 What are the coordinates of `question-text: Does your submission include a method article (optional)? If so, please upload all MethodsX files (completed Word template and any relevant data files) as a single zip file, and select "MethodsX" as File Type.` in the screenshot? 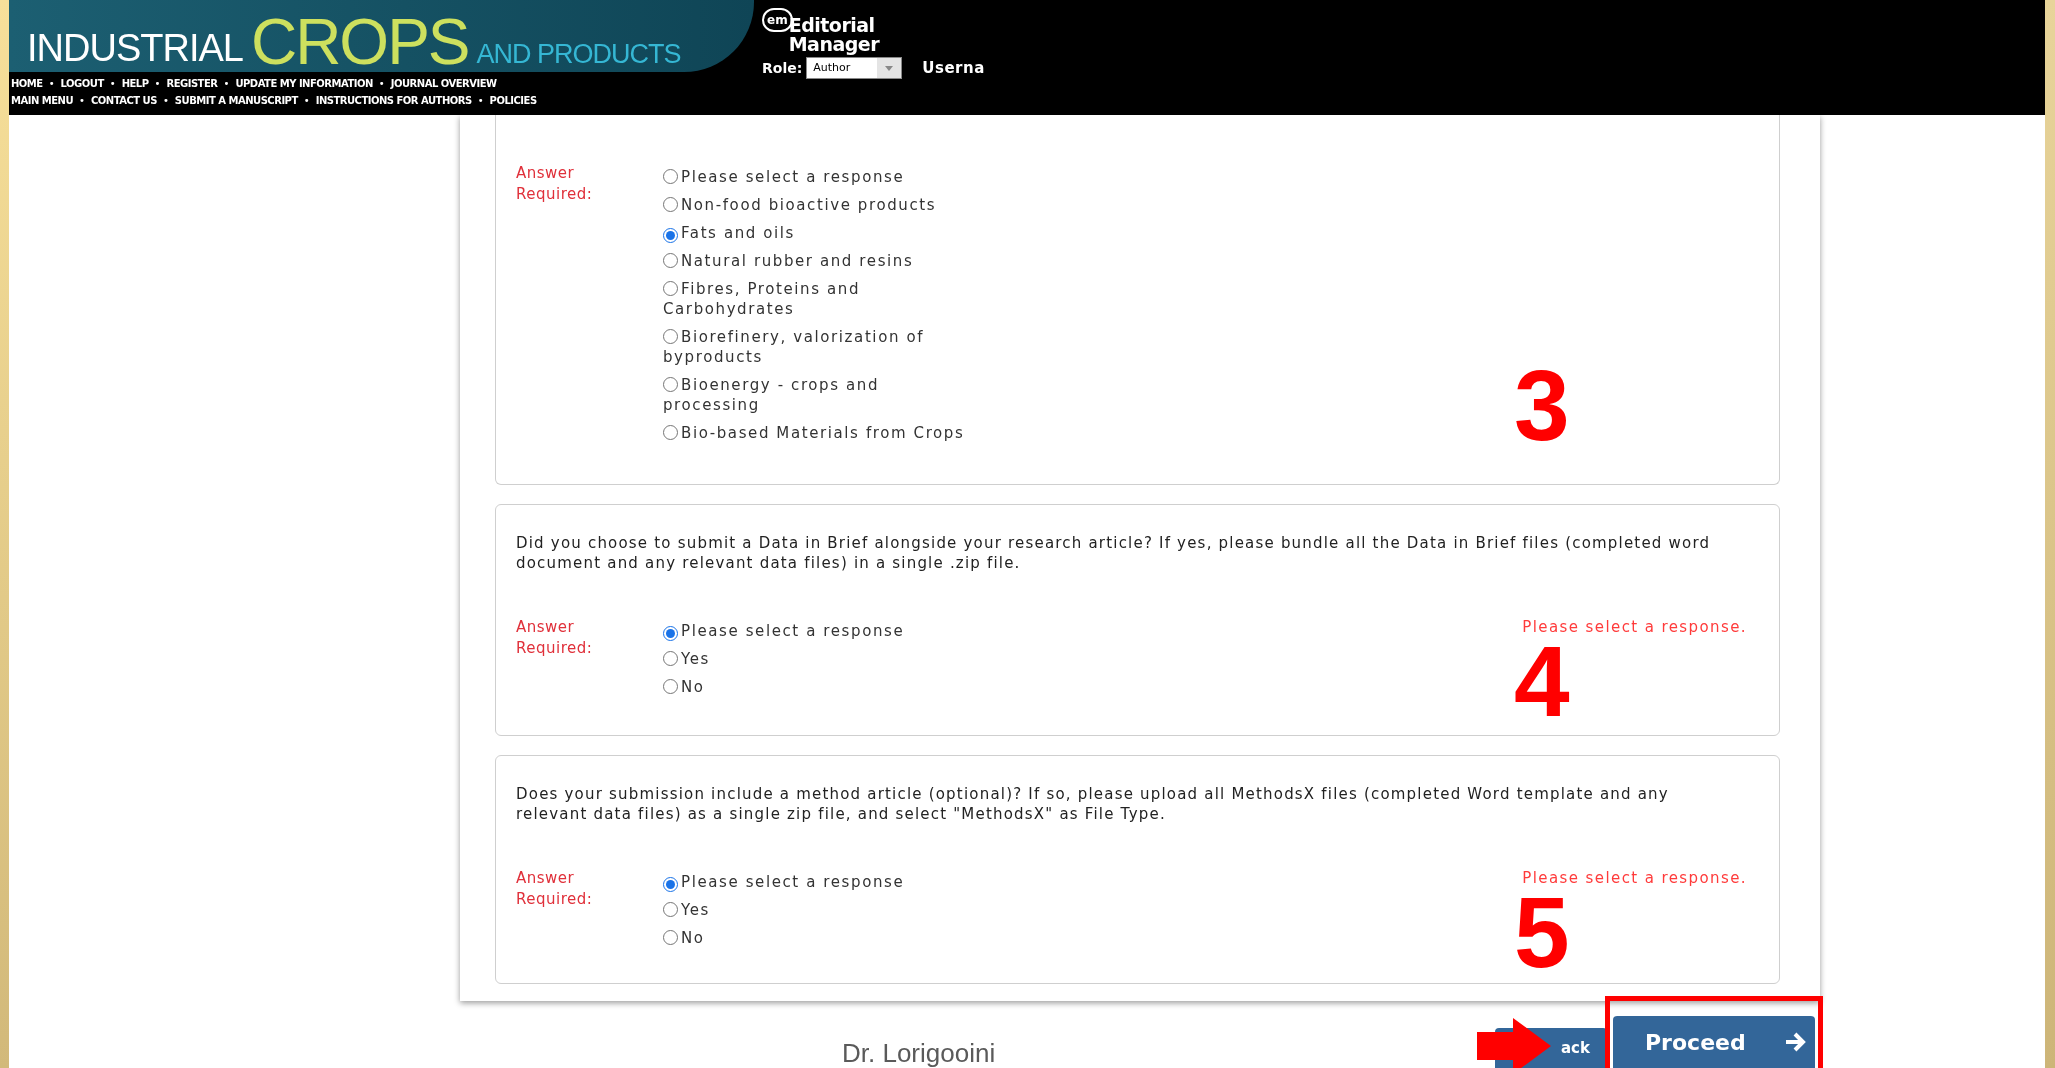 It's located at (1093, 804).